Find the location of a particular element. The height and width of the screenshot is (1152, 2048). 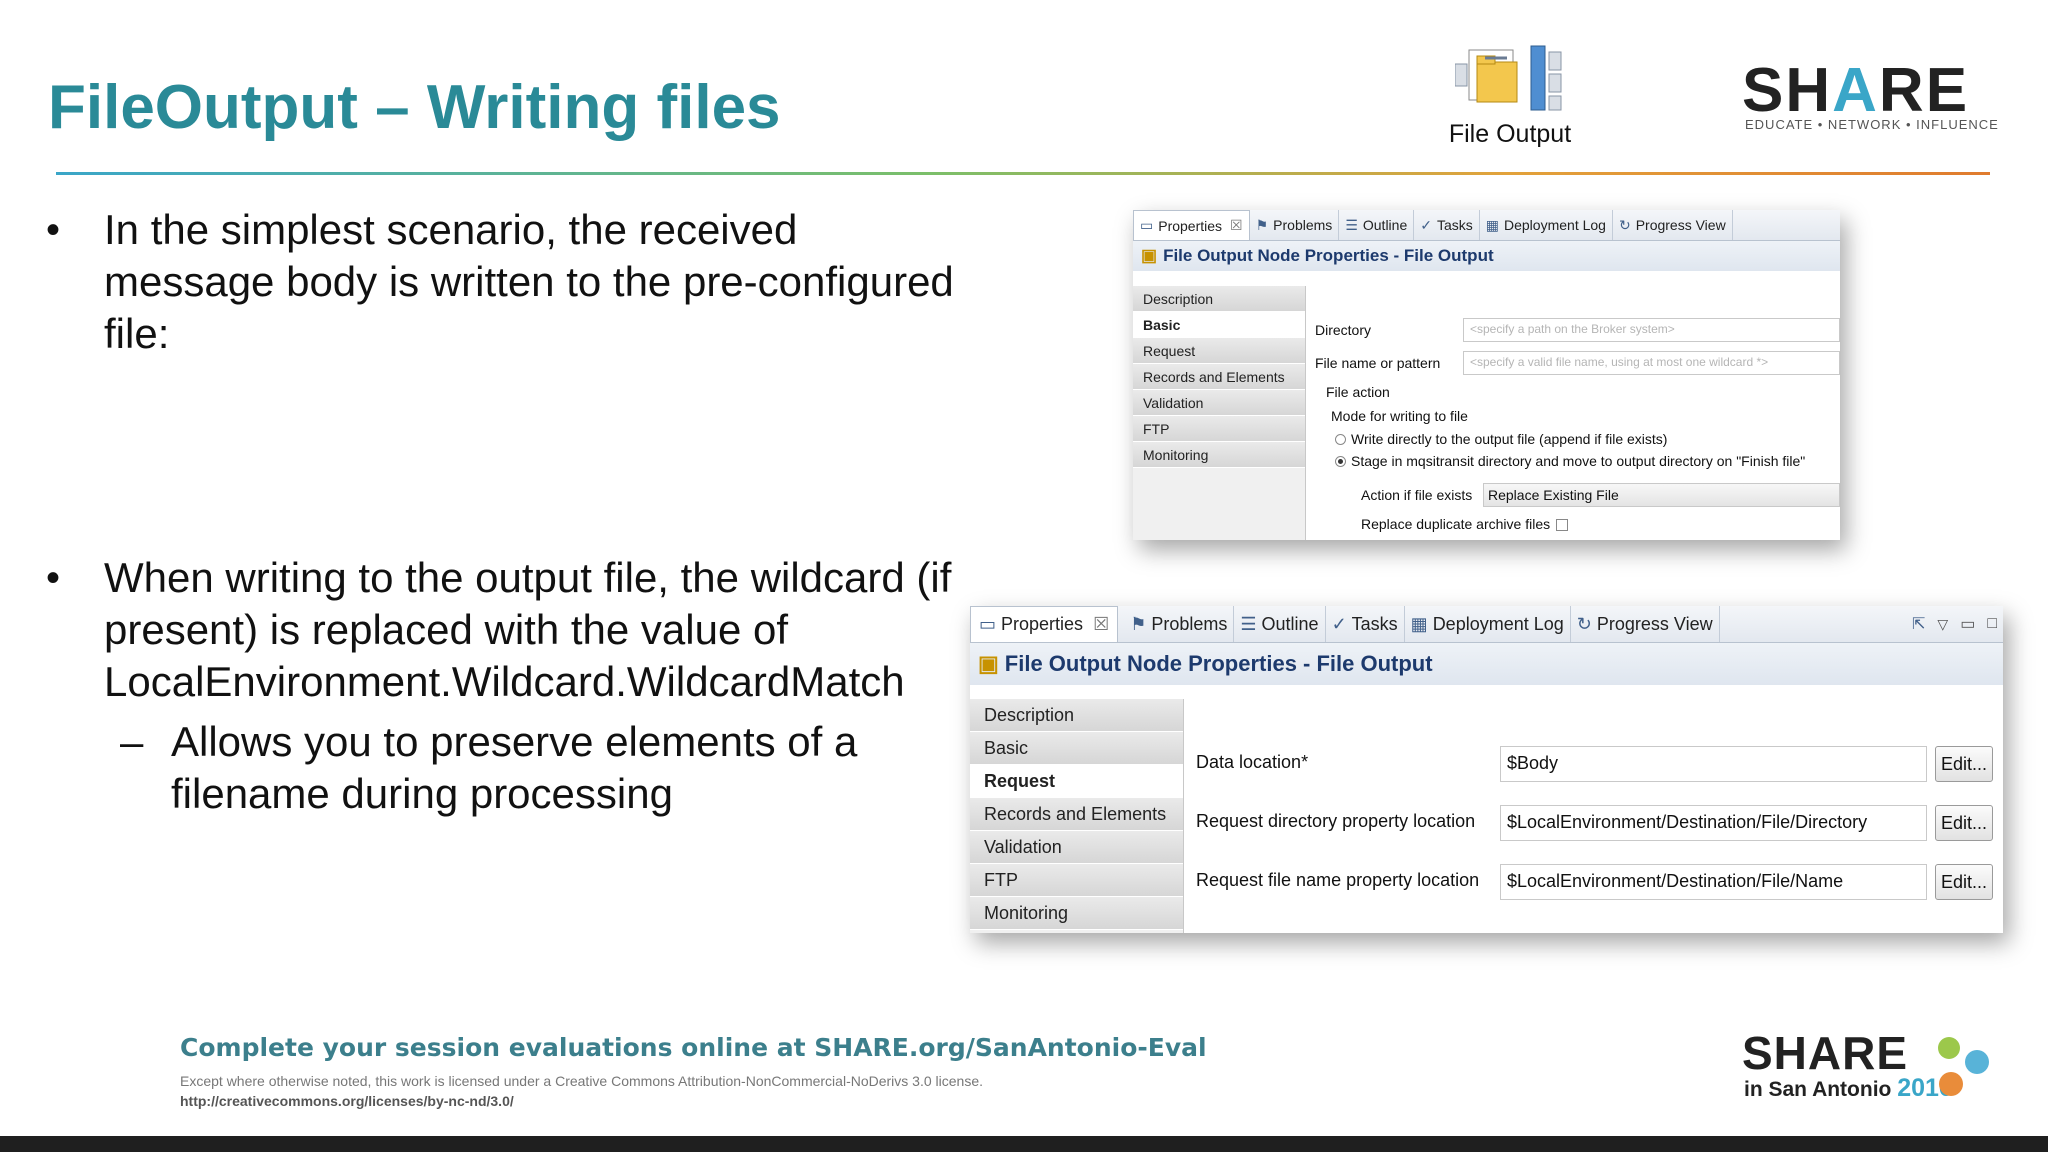

request-directory-label: Request directory property location is located at coordinates (1336, 821).